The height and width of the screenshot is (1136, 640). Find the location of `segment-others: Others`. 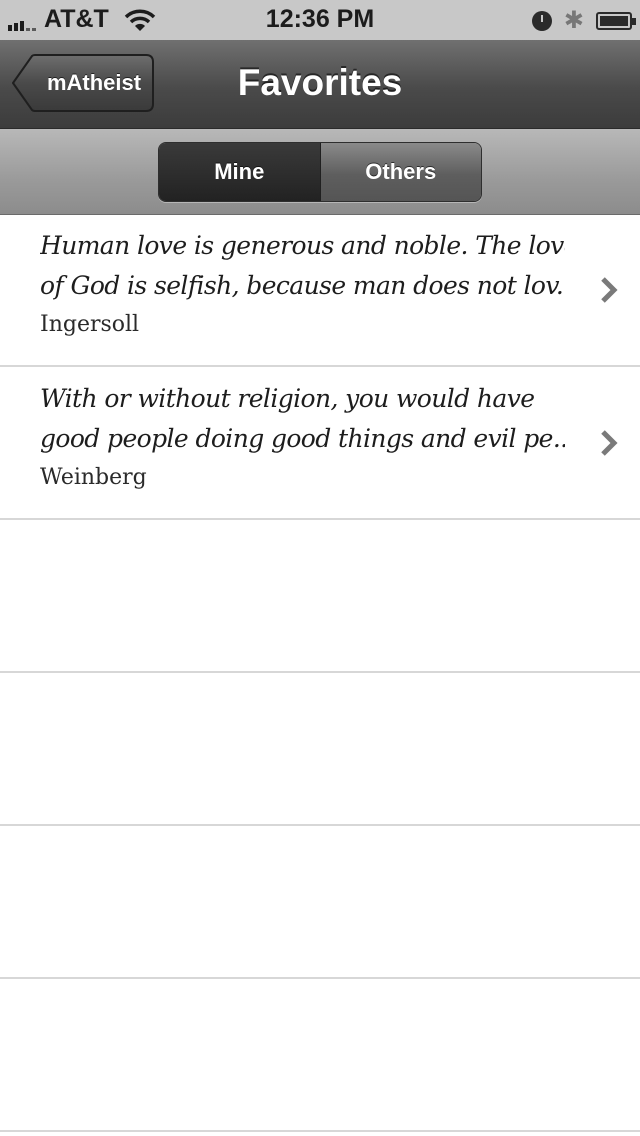

segment-others: Others is located at coordinates (400, 172).